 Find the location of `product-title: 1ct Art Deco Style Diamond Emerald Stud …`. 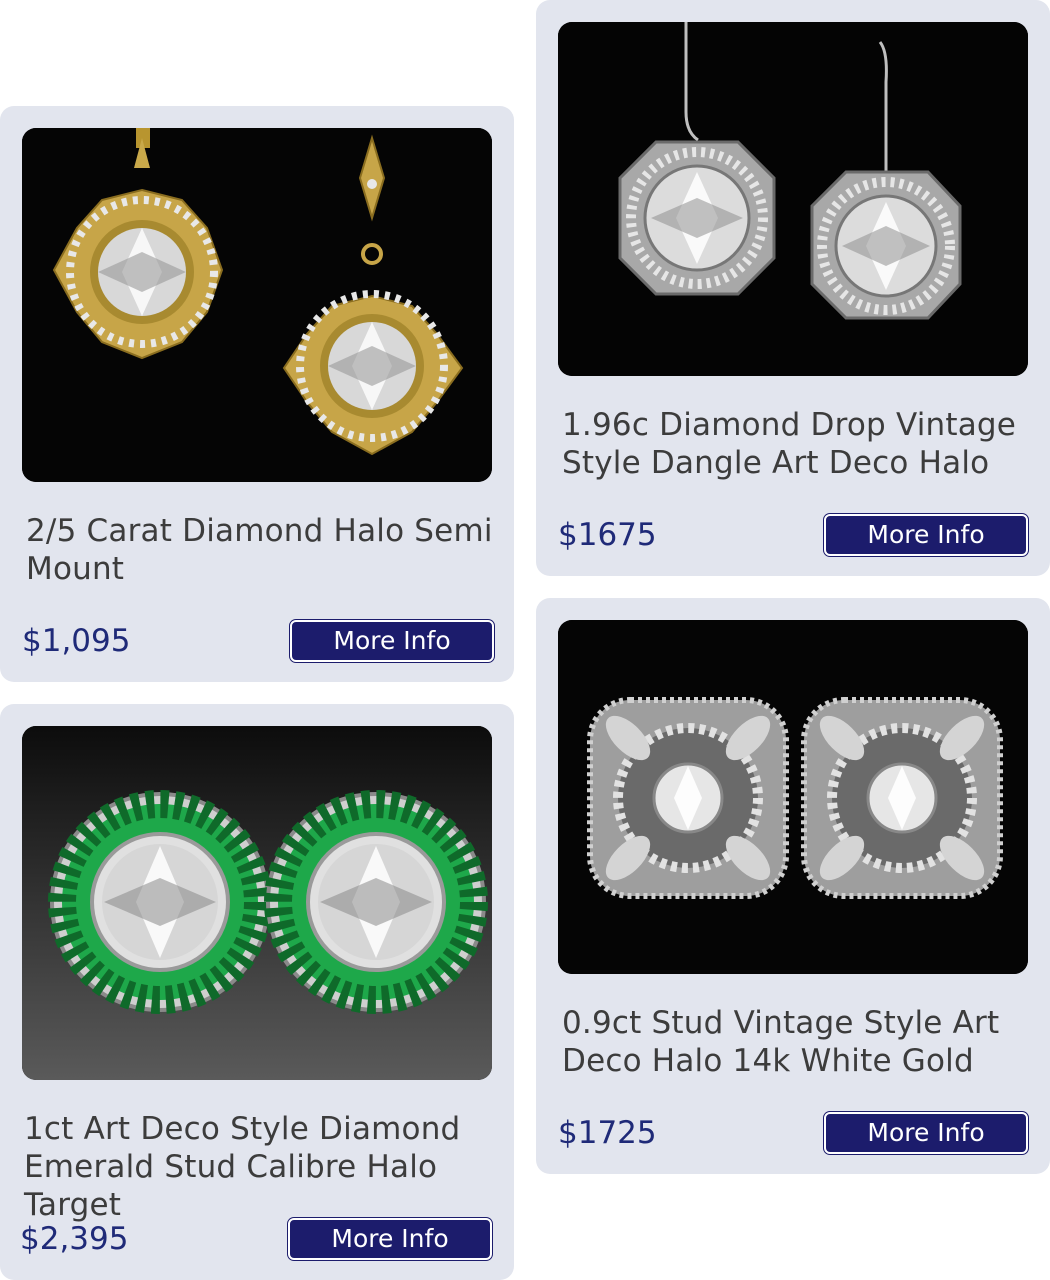

product-title: 1ct Art Deco Style Diamond Emerald Stud … is located at coordinates (259, 1167).